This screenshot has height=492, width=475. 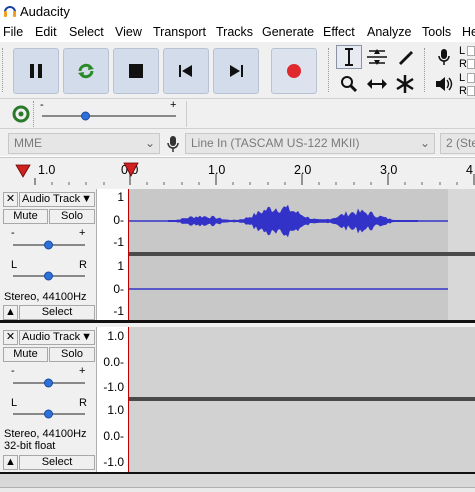 What do you see at coordinates (462, 78) in the screenshot?
I see `play-meter-l-label: L` at bounding box center [462, 78].